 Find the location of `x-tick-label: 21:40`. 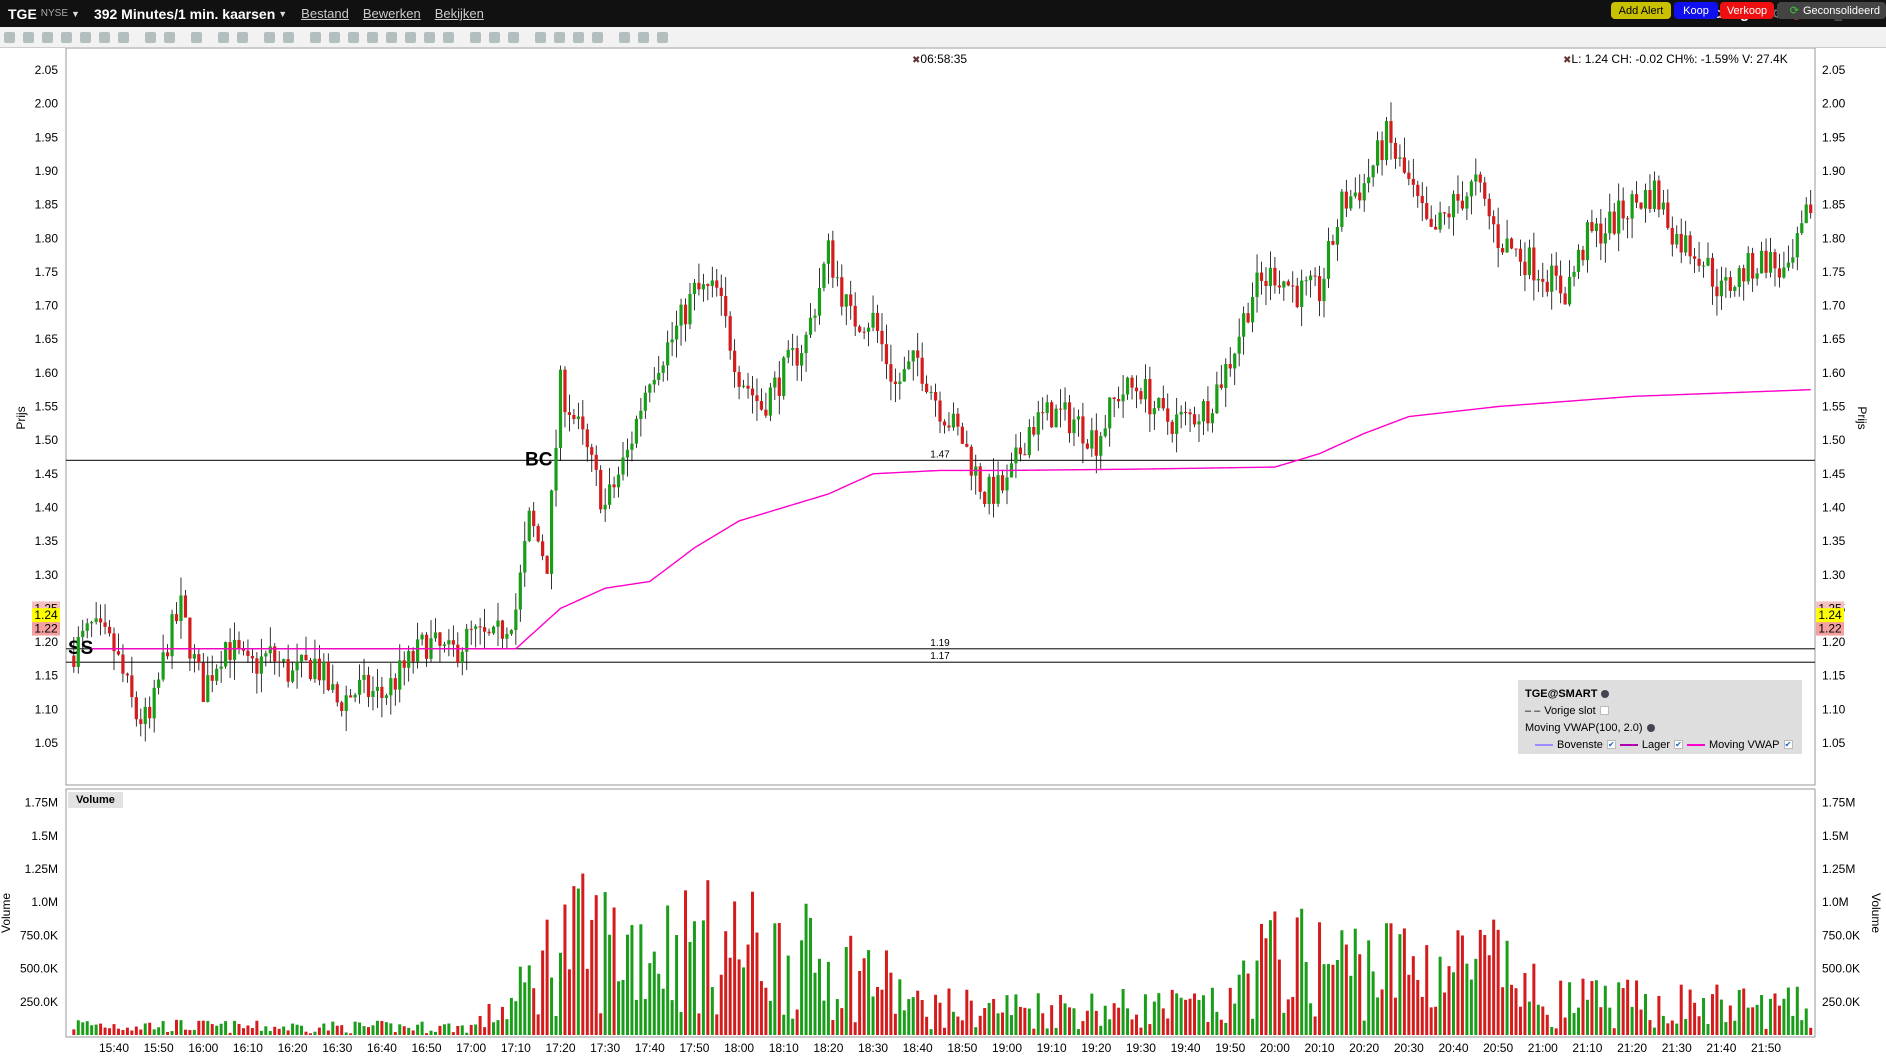

x-tick-label: 21:40 is located at coordinates (1721, 1048).